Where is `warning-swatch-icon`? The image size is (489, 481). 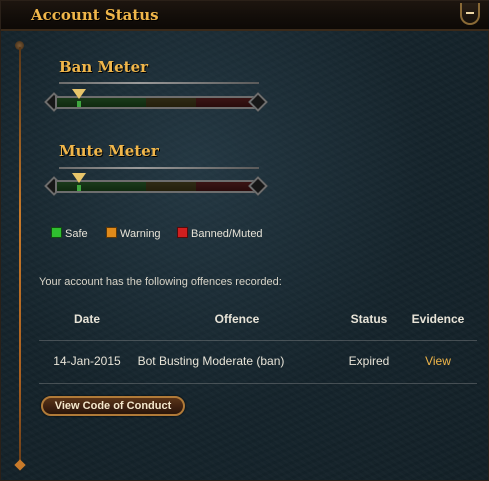
warning-swatch-icon is located at coordinates (111, 232).